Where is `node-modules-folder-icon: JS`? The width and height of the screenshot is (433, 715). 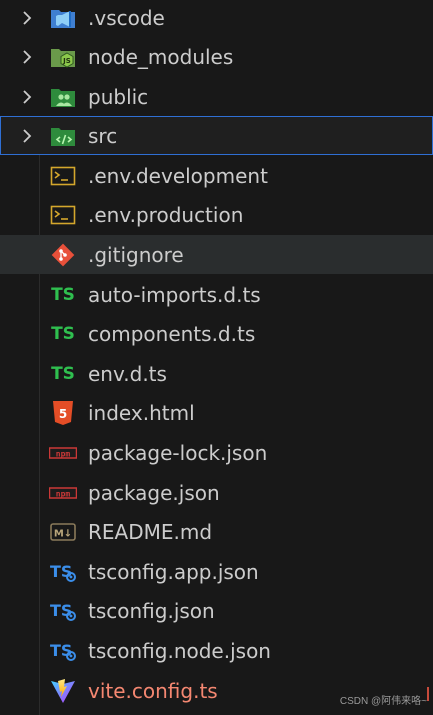 node-modules-folder-icon: JS is located at coordinates (63, 57).